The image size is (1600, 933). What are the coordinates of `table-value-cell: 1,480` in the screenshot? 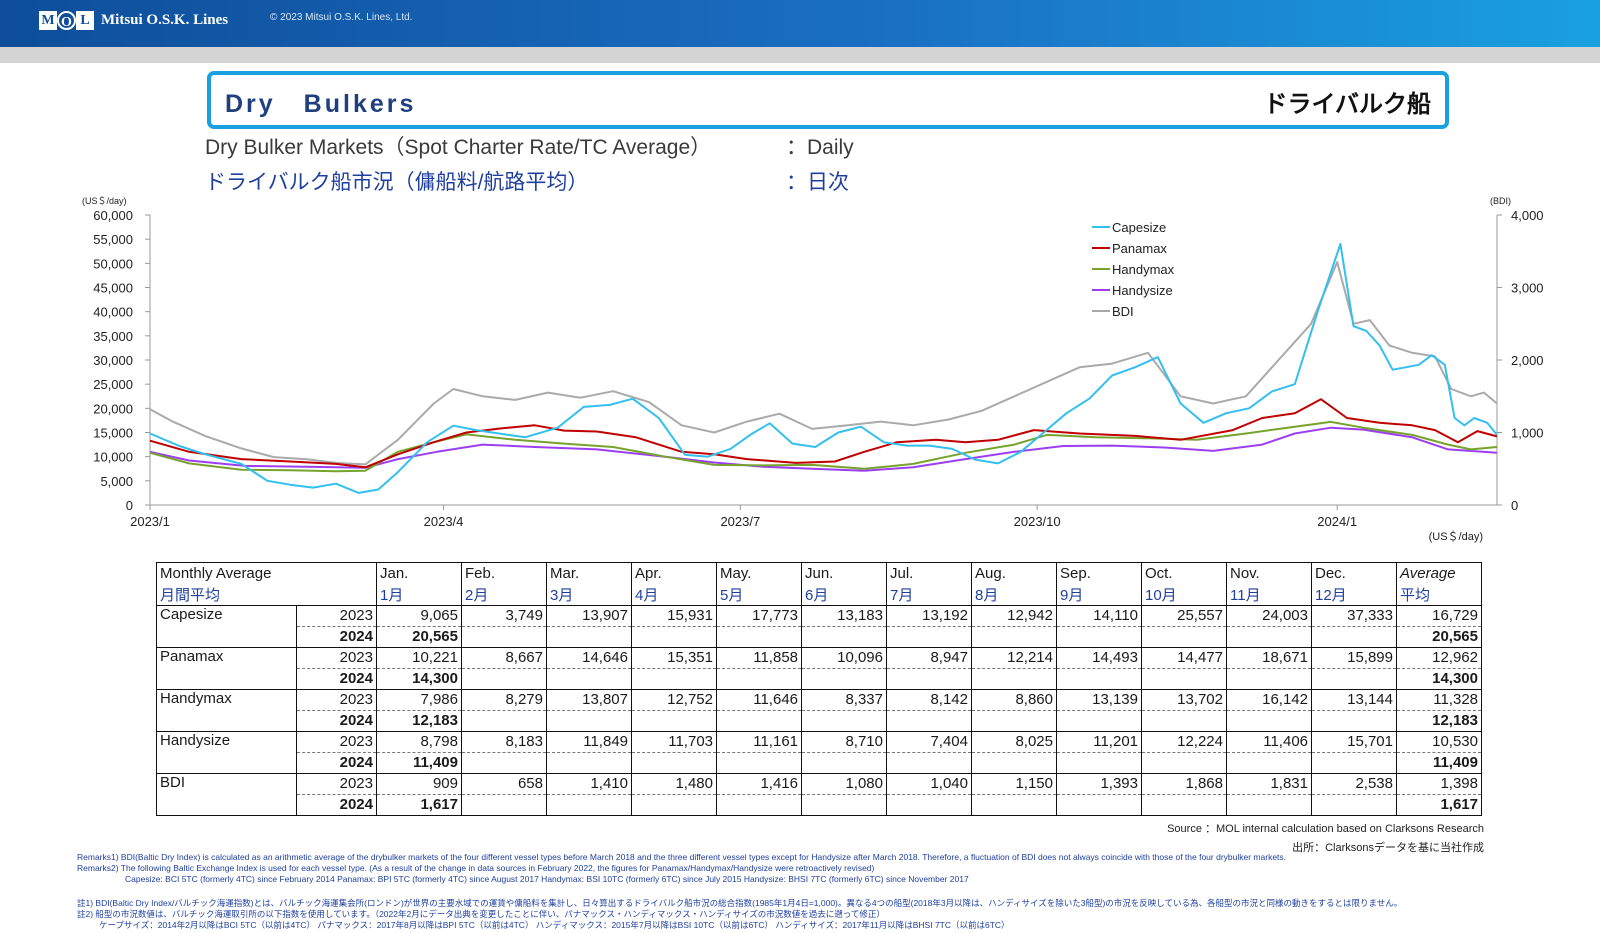 It's located at (674, 784).